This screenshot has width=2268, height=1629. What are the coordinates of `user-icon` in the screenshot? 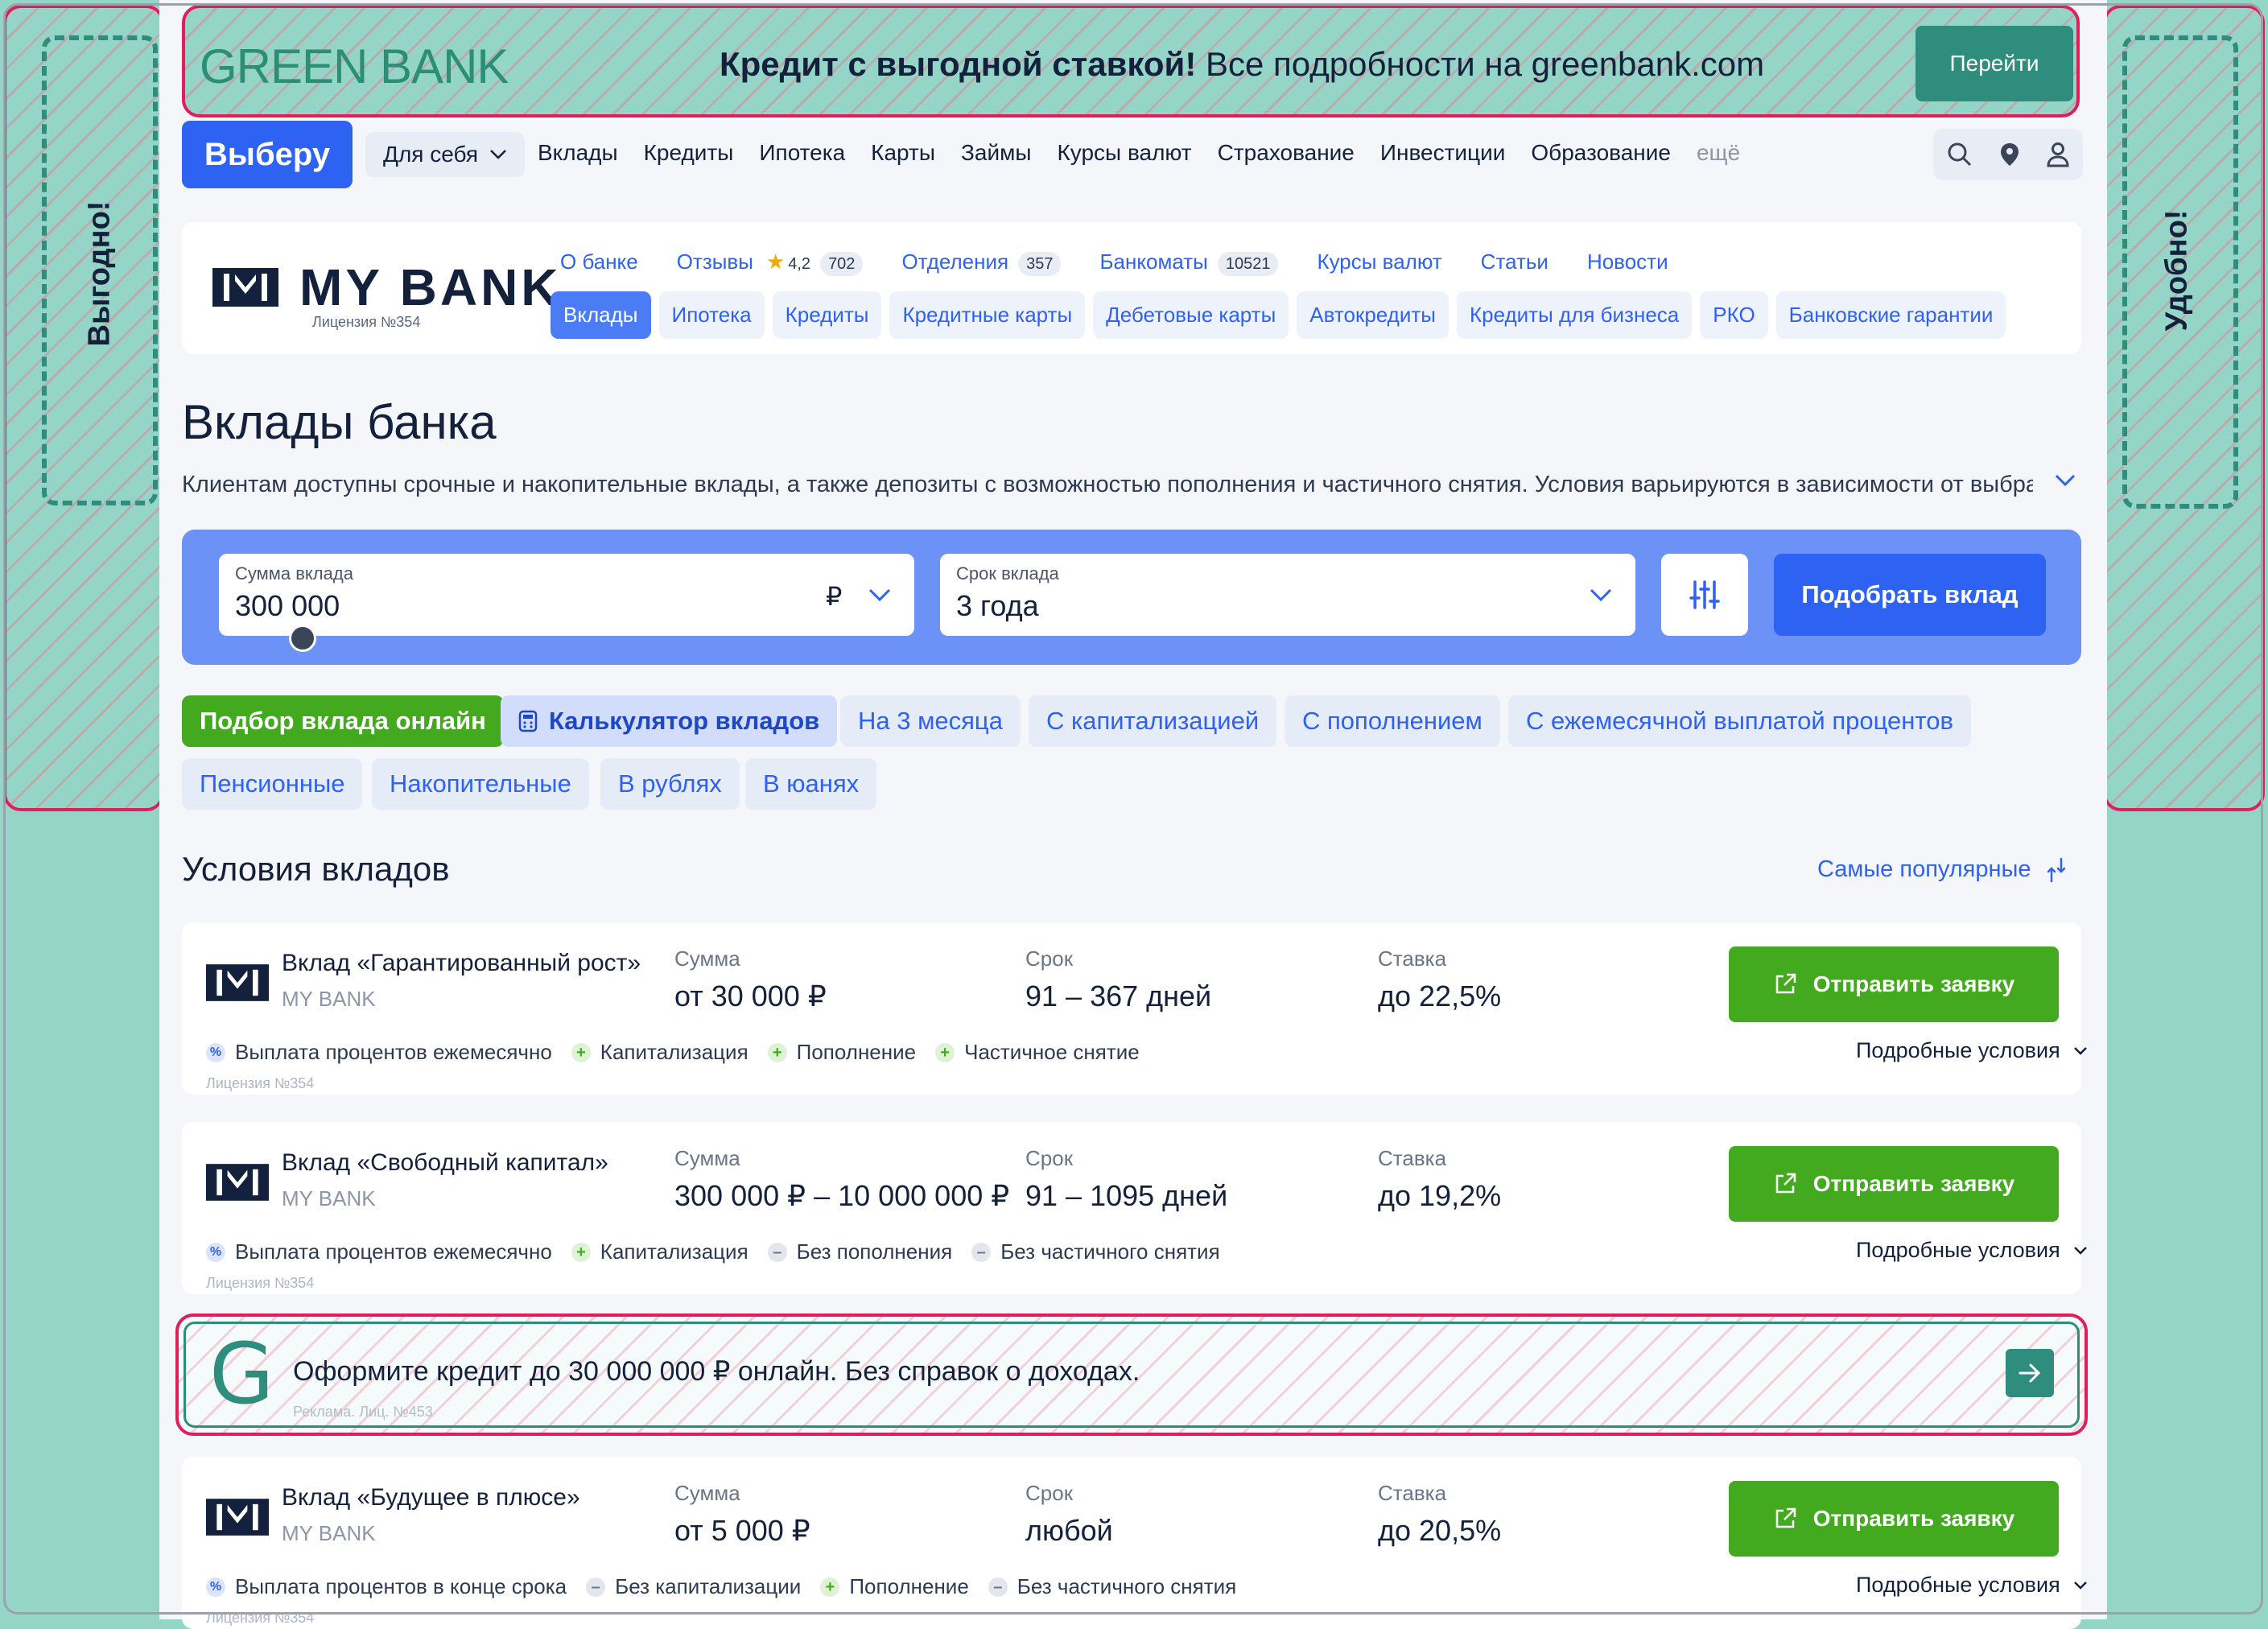 It's located at (2058, 154).